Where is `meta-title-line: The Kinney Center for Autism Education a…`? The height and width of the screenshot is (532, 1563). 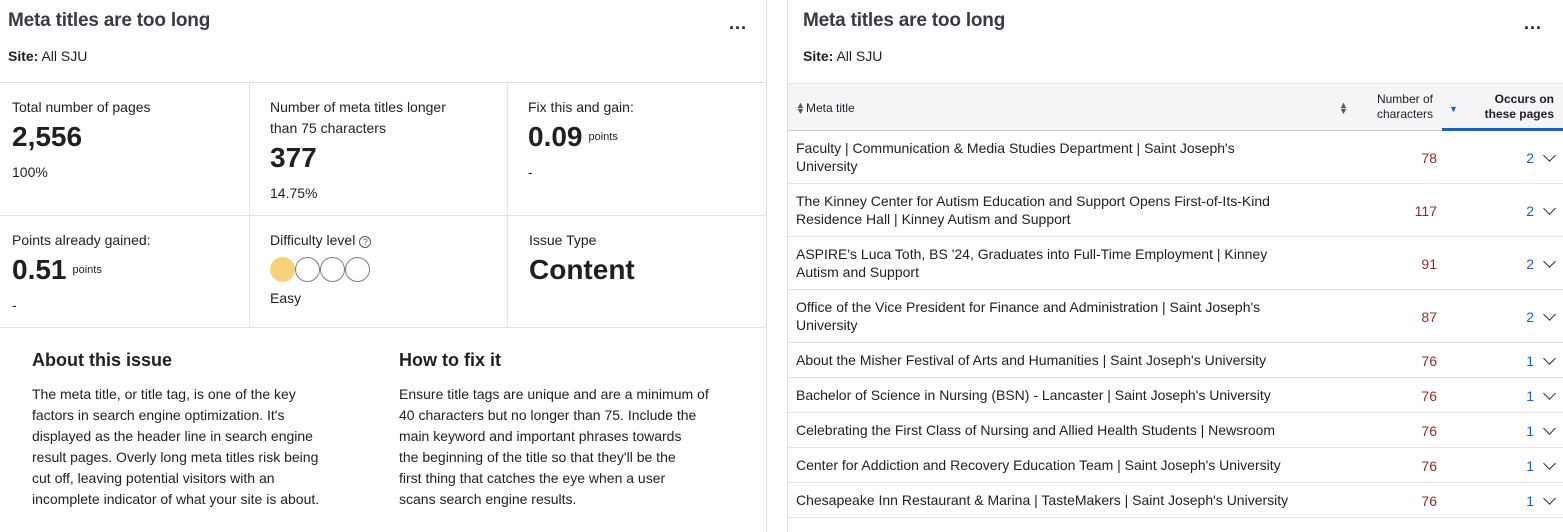 meta-title-line: The Kinney Center for Autism Education a… is located at coordinates (1033, 201).